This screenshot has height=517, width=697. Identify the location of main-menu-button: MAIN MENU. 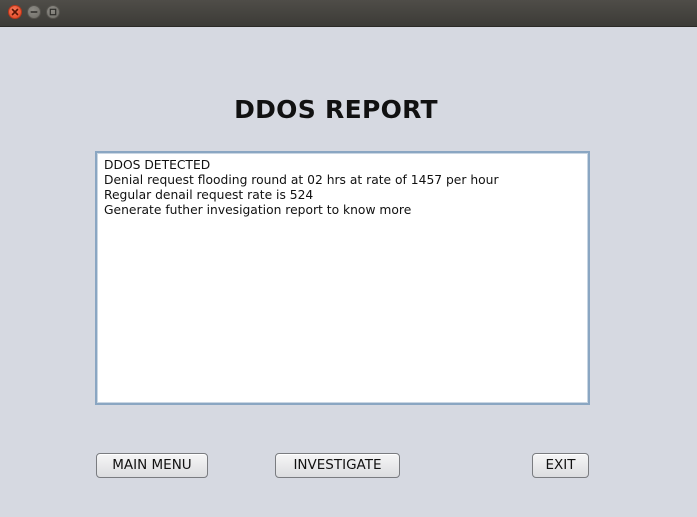
(152, 465).